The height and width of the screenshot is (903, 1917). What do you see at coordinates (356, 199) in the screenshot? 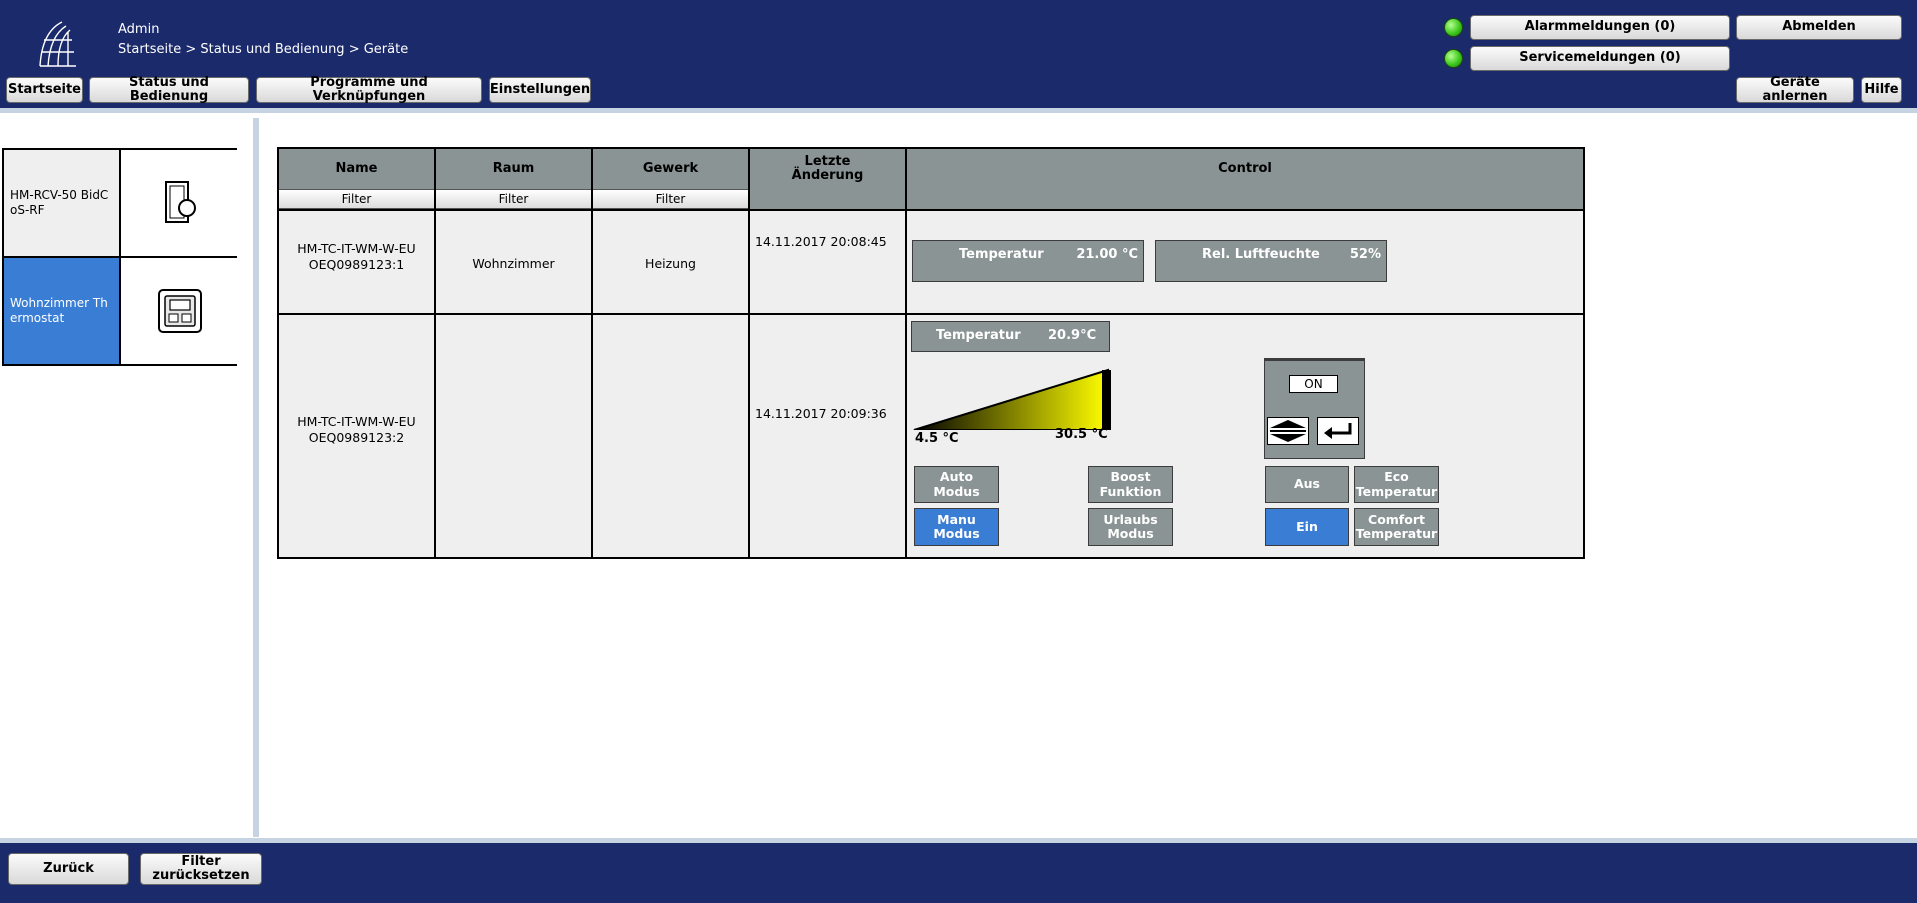
I see `filter-name-button: Filter` at bounding box center [356, 199].